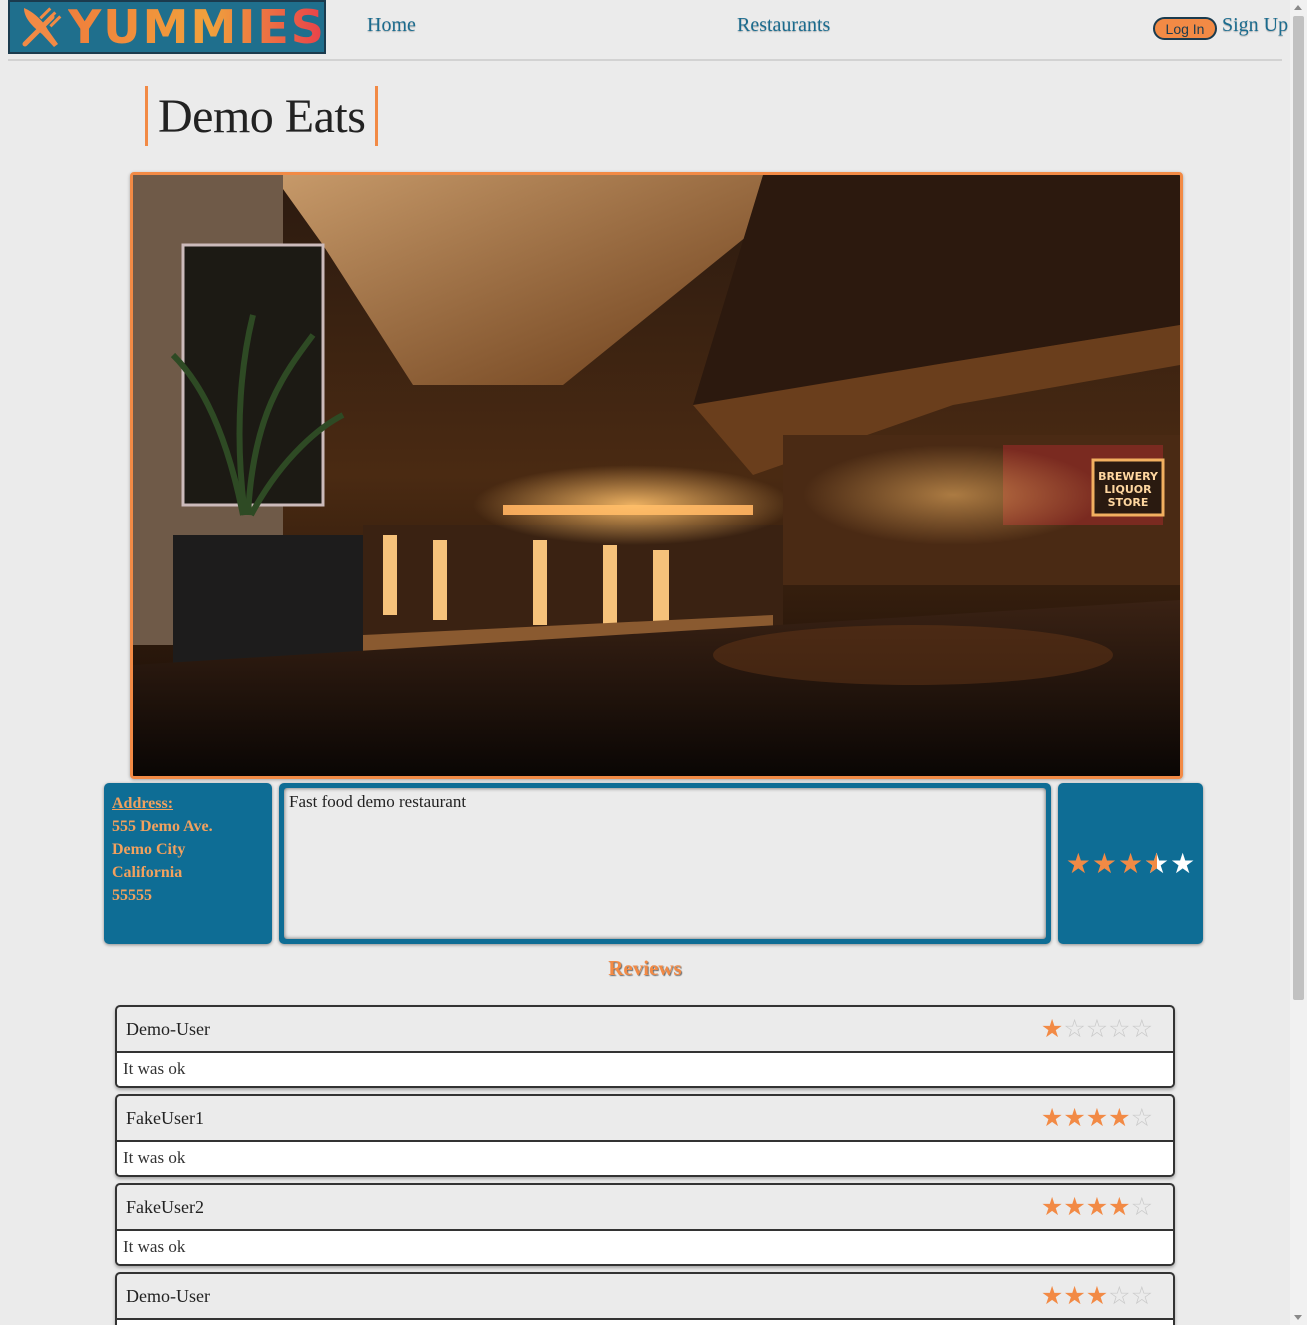 This screenshot has width=1307, height=1325. Describe the element at coordinates (645, 1119) in the screenshot. I see `review-header: FakeUser1 ★★★★☆` at that location.